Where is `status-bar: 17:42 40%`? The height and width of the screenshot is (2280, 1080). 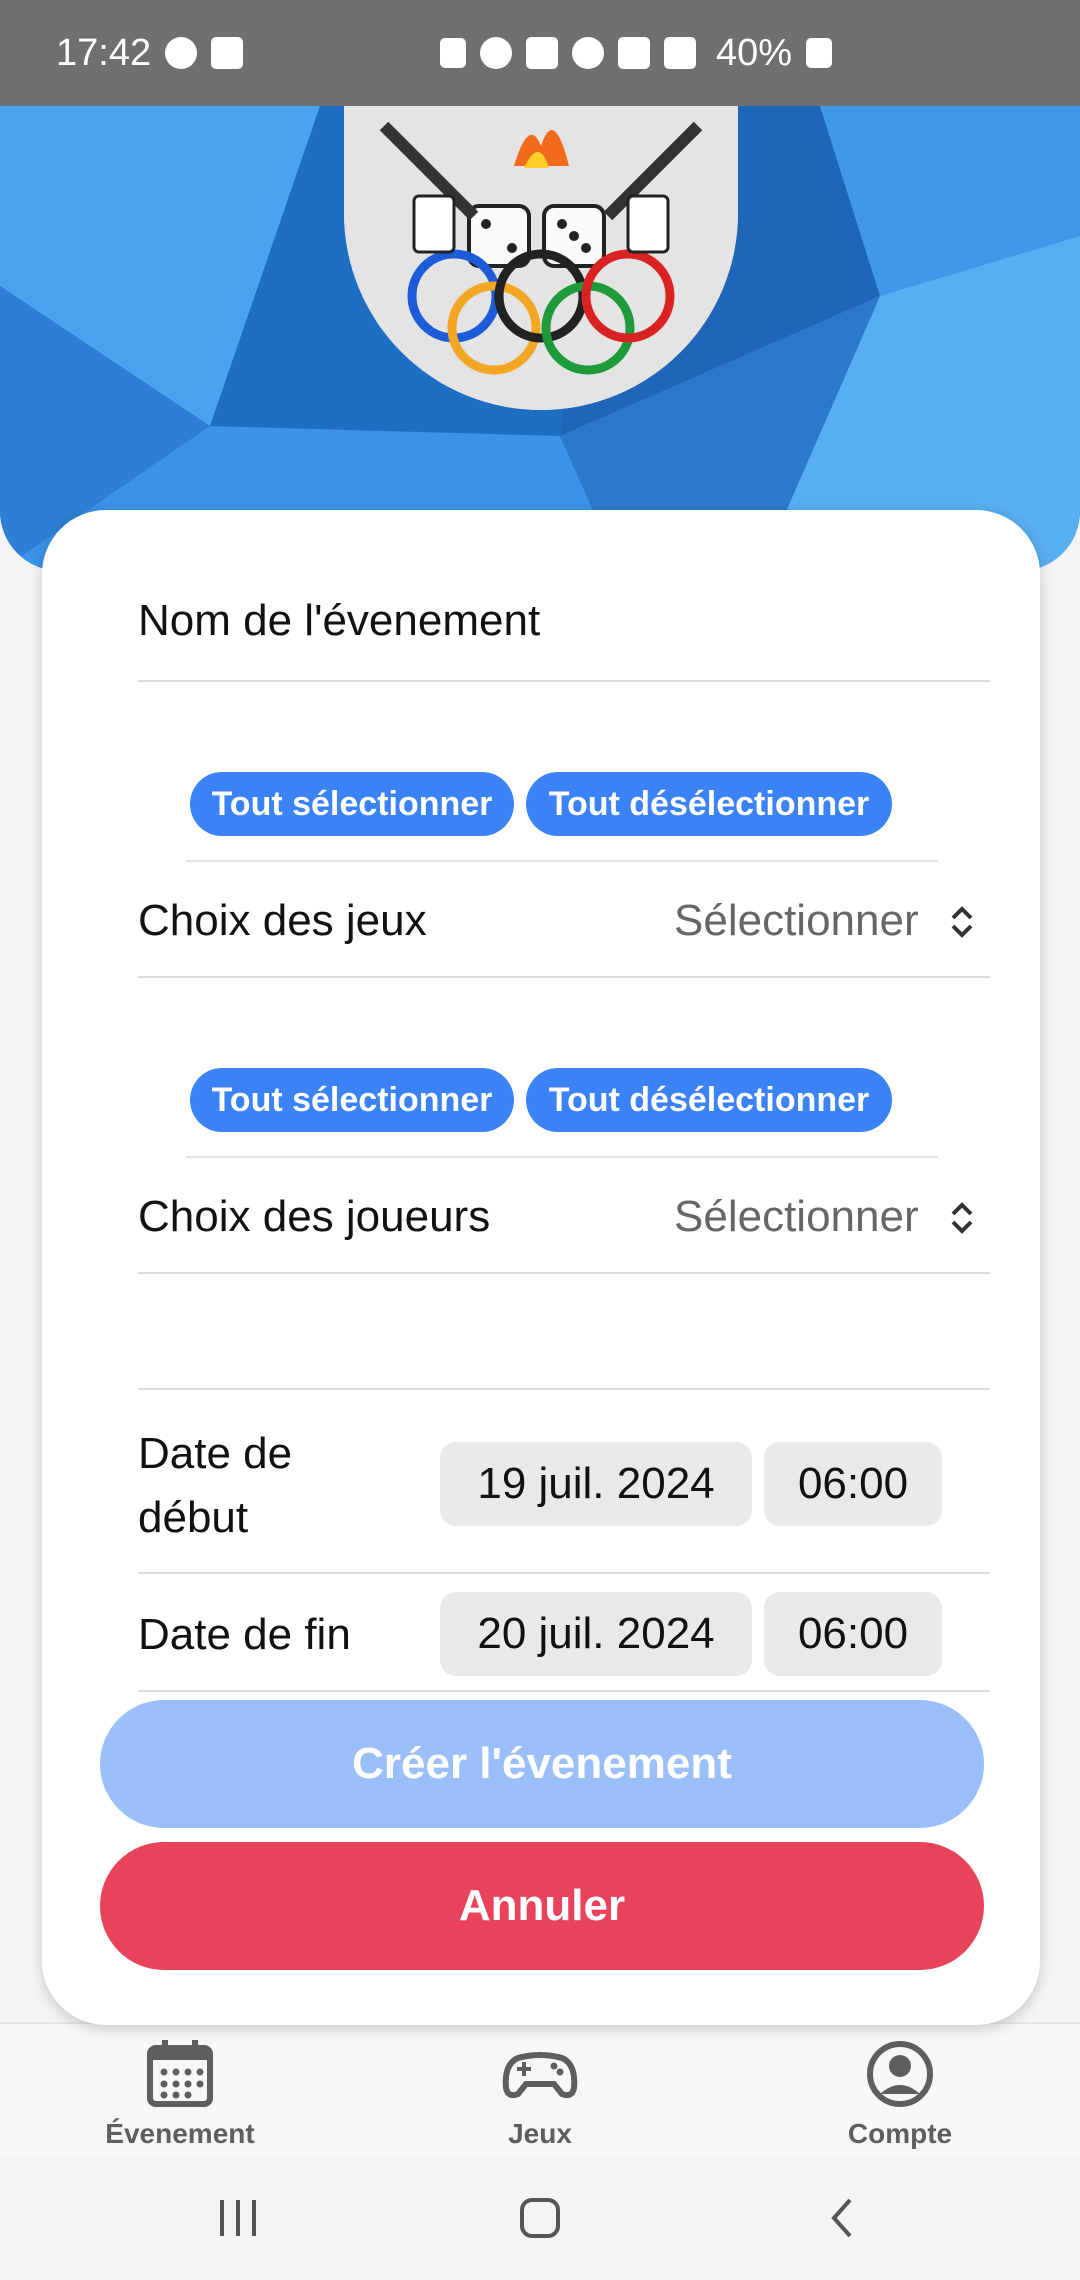 status-bar: 17:42 40% is located at coordinates (540, 53).